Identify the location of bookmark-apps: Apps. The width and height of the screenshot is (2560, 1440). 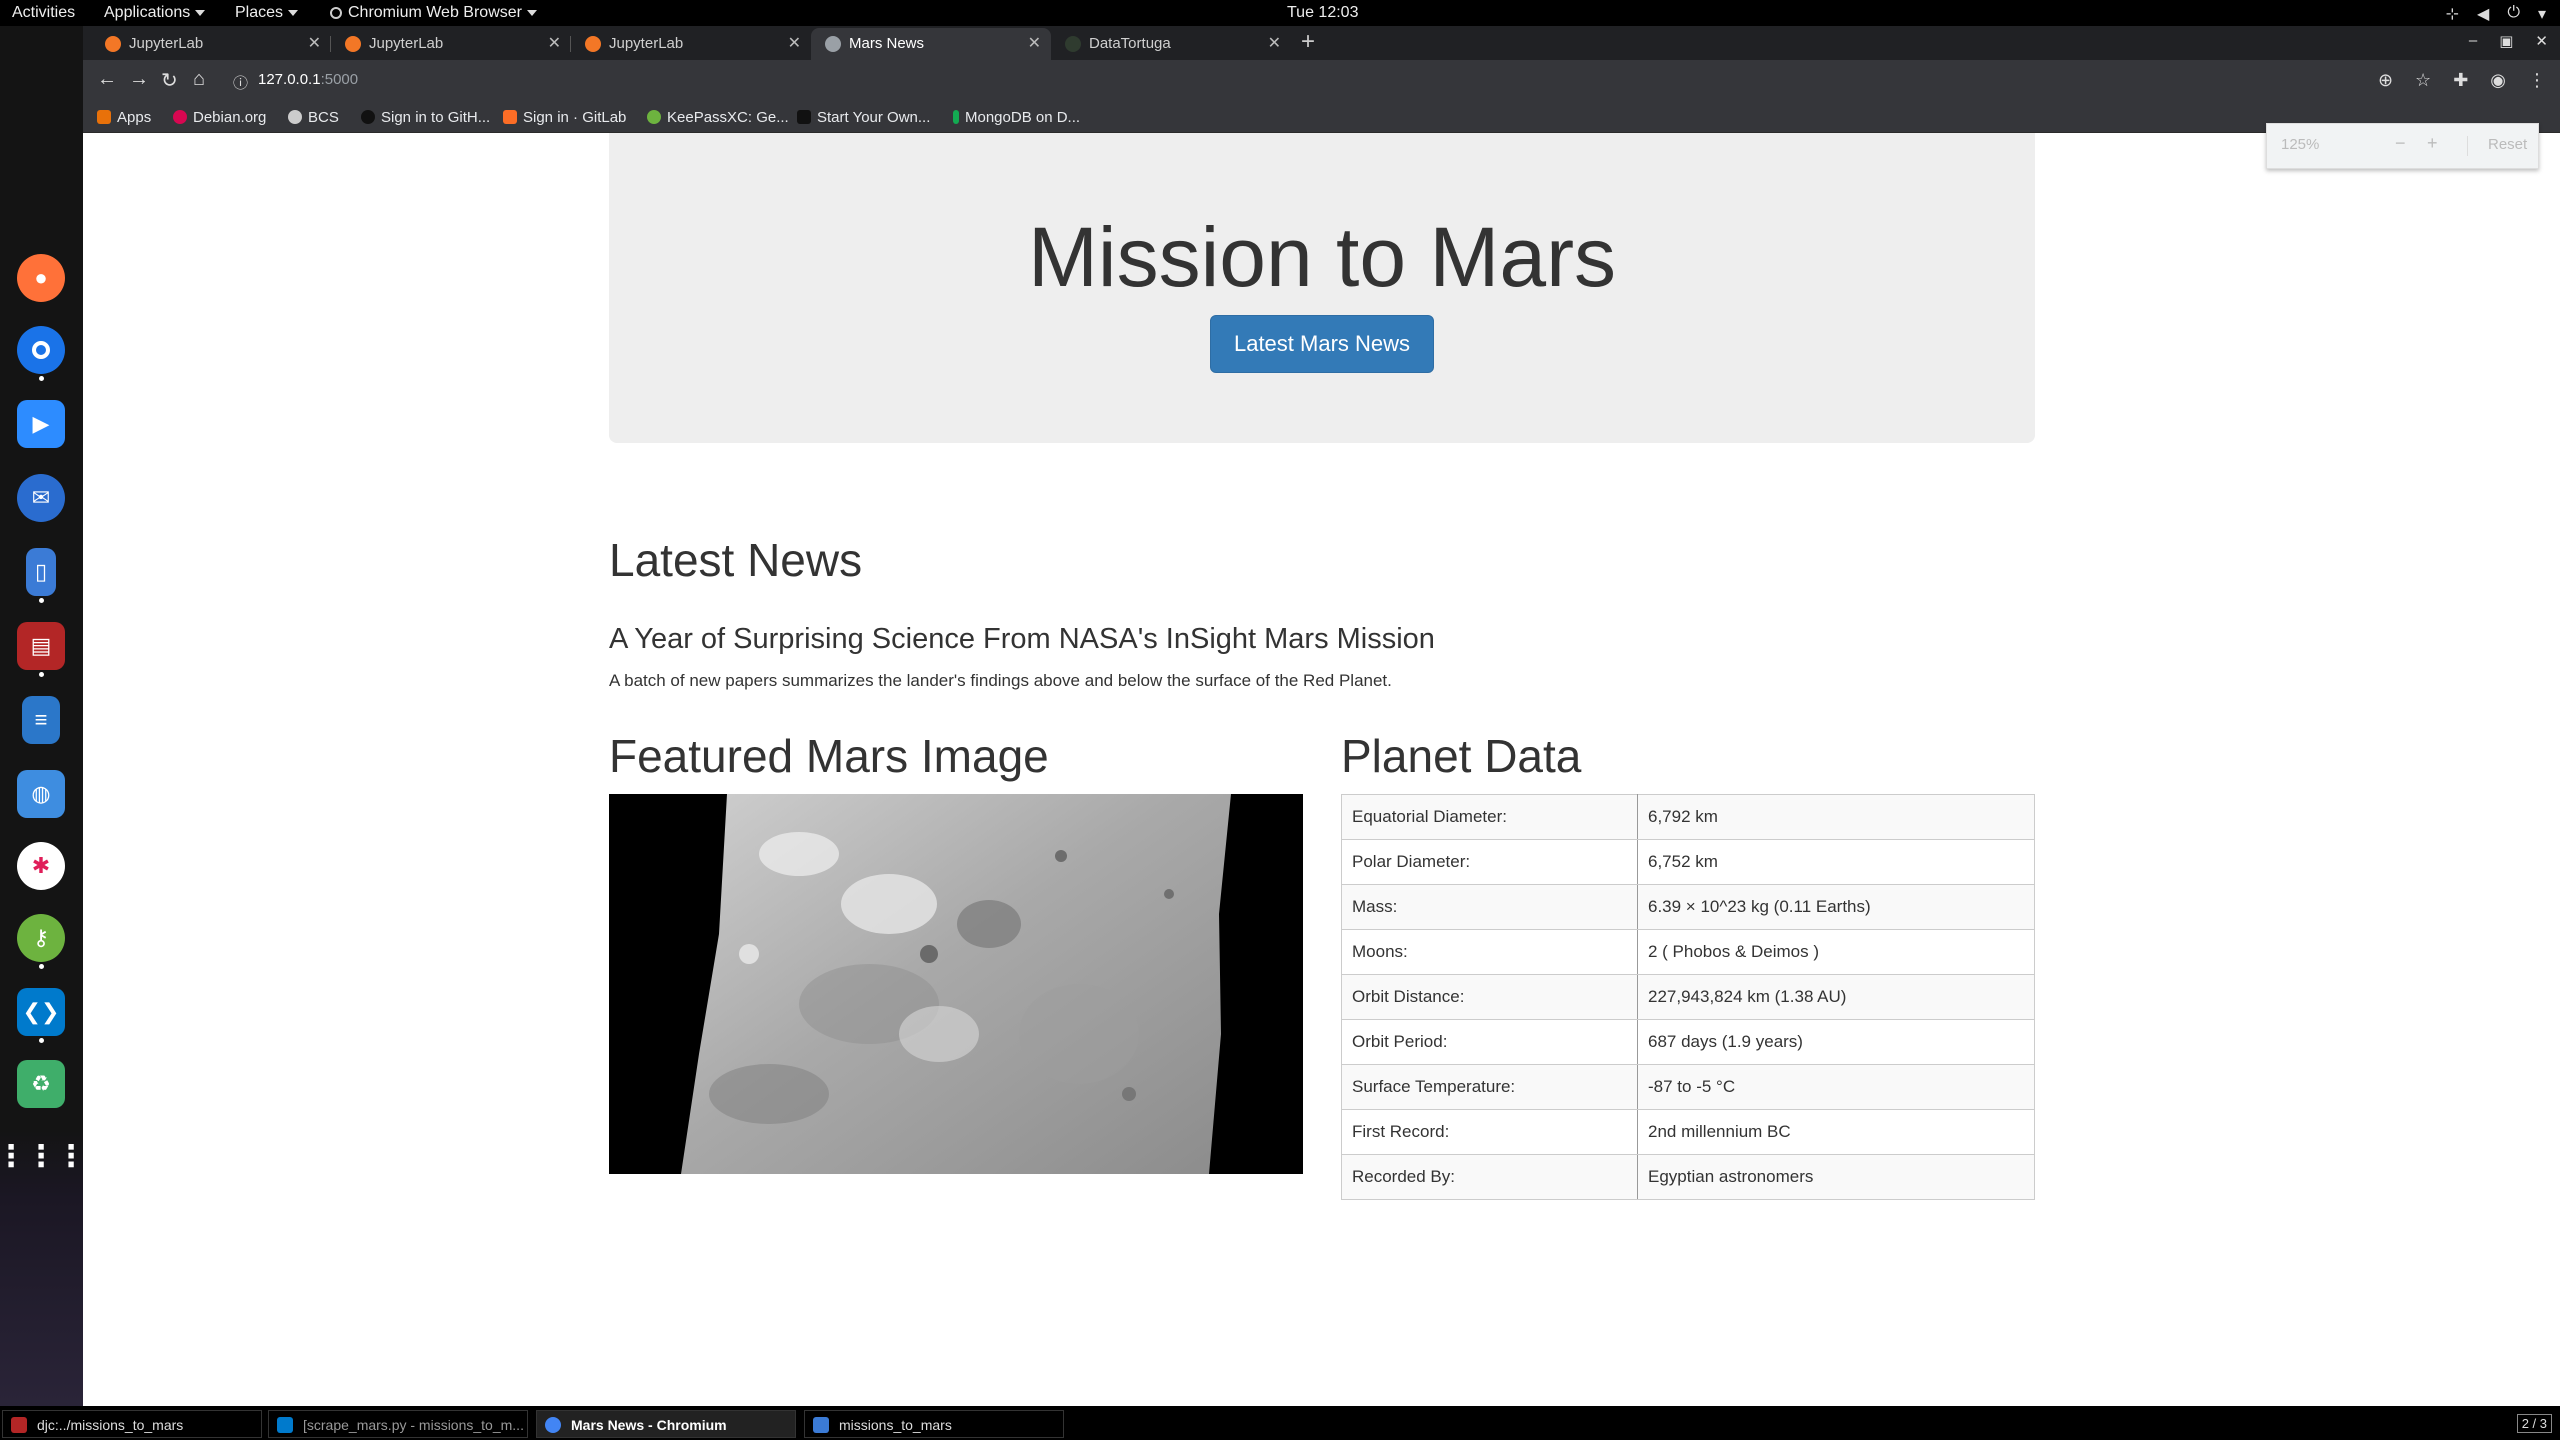
(124, 117).